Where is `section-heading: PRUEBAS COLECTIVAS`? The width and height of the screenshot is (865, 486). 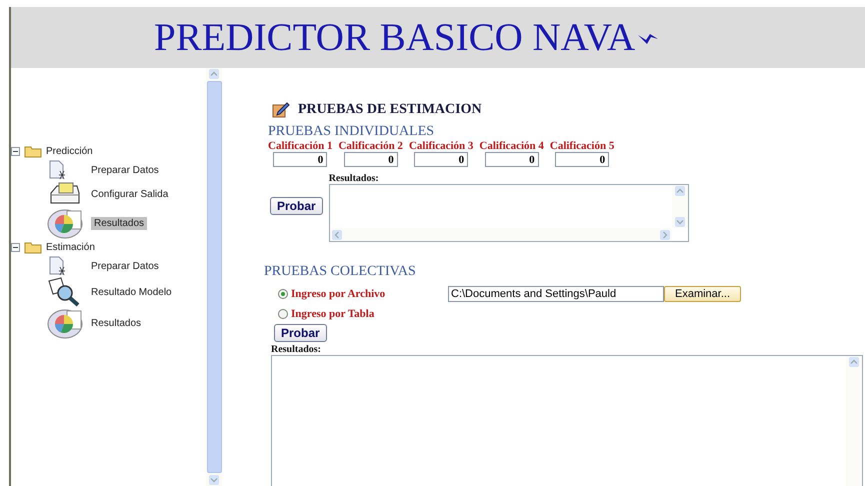 section-heading: PRUEBAS COLECTIVAS is located at coordinates (340, 272).